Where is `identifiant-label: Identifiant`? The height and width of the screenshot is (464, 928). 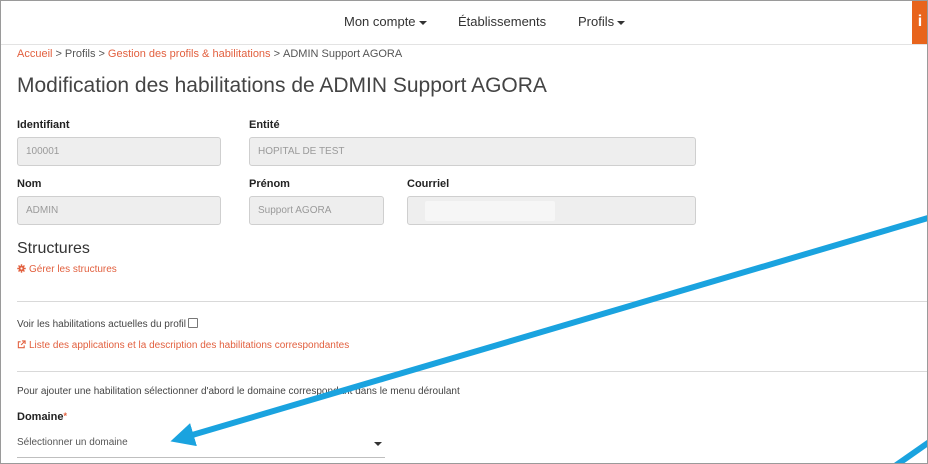 identifiant-label: Identifiant is located at coordinates (43, 125).